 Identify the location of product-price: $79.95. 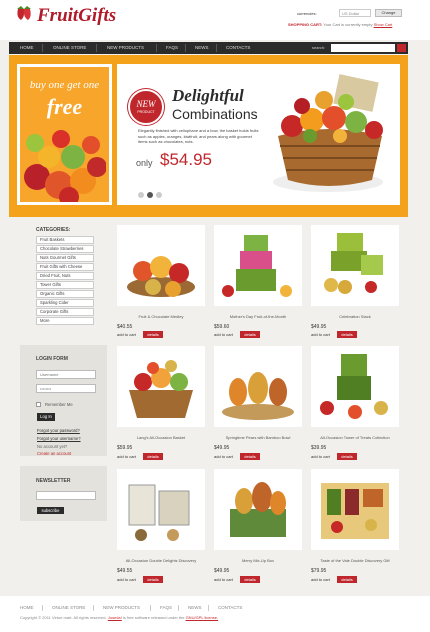
(319, 571).